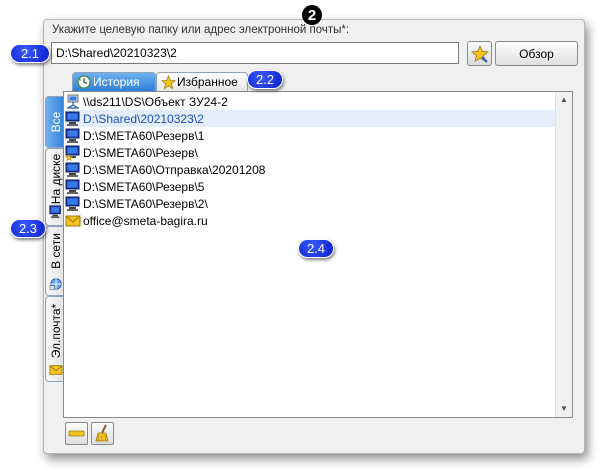 The width and height of the screenshot is (600, 469). Describe the element at coordinates (310, 152) in the screenshot. I see `list-item: D:\SMETA60\Резерв\` at that location.